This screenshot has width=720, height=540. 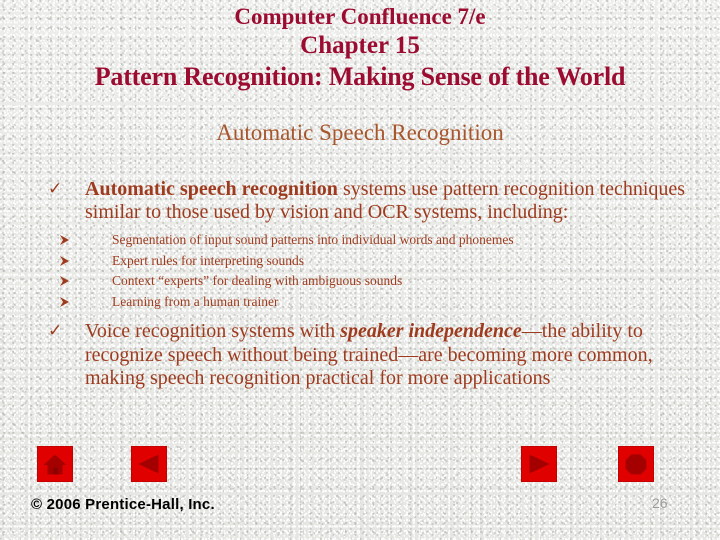 I want to click on sub-bullet-item-4: Learning from a human trainer, so click(x=360, y=302).